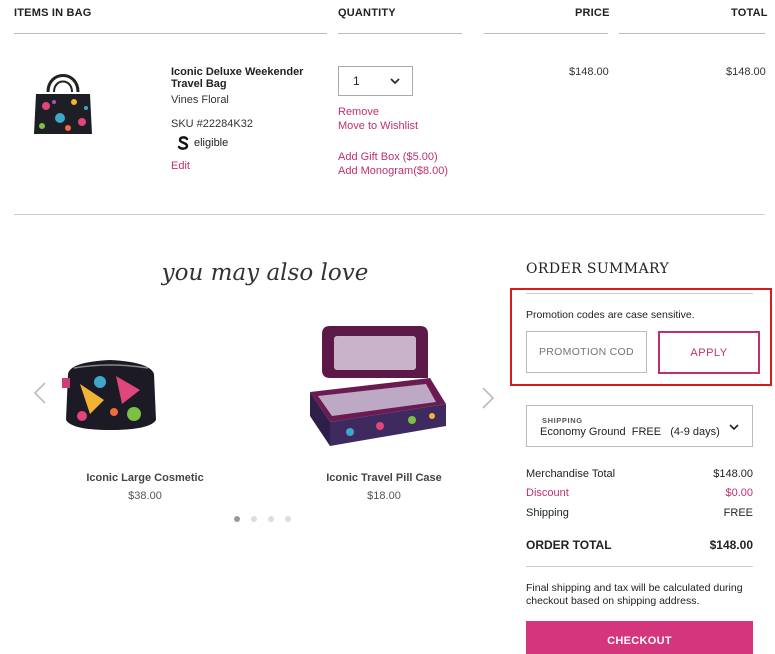 Image resolution: width=775 pixels, height=654 pixels. What do you see at coordinates (562, 420) in the screenshot?
I see `shipping-label: SHIPPING` at bounding box center [562, 420].